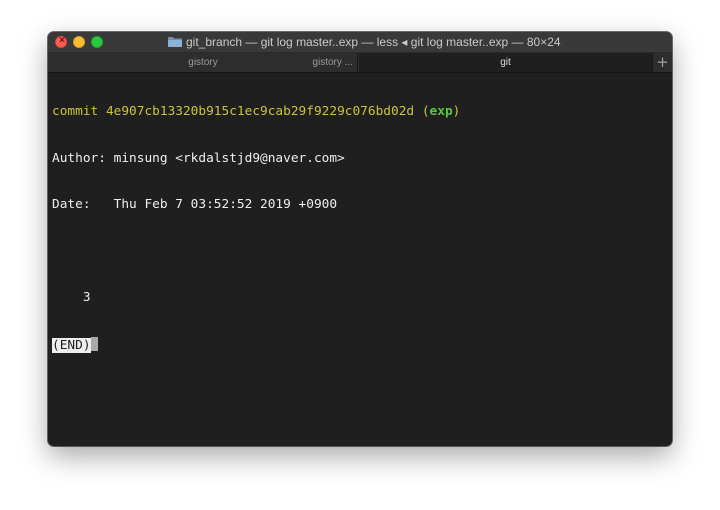  Describe the element at coordinates (97, 42) in the screenshot. I see `zoom-button` at that location.